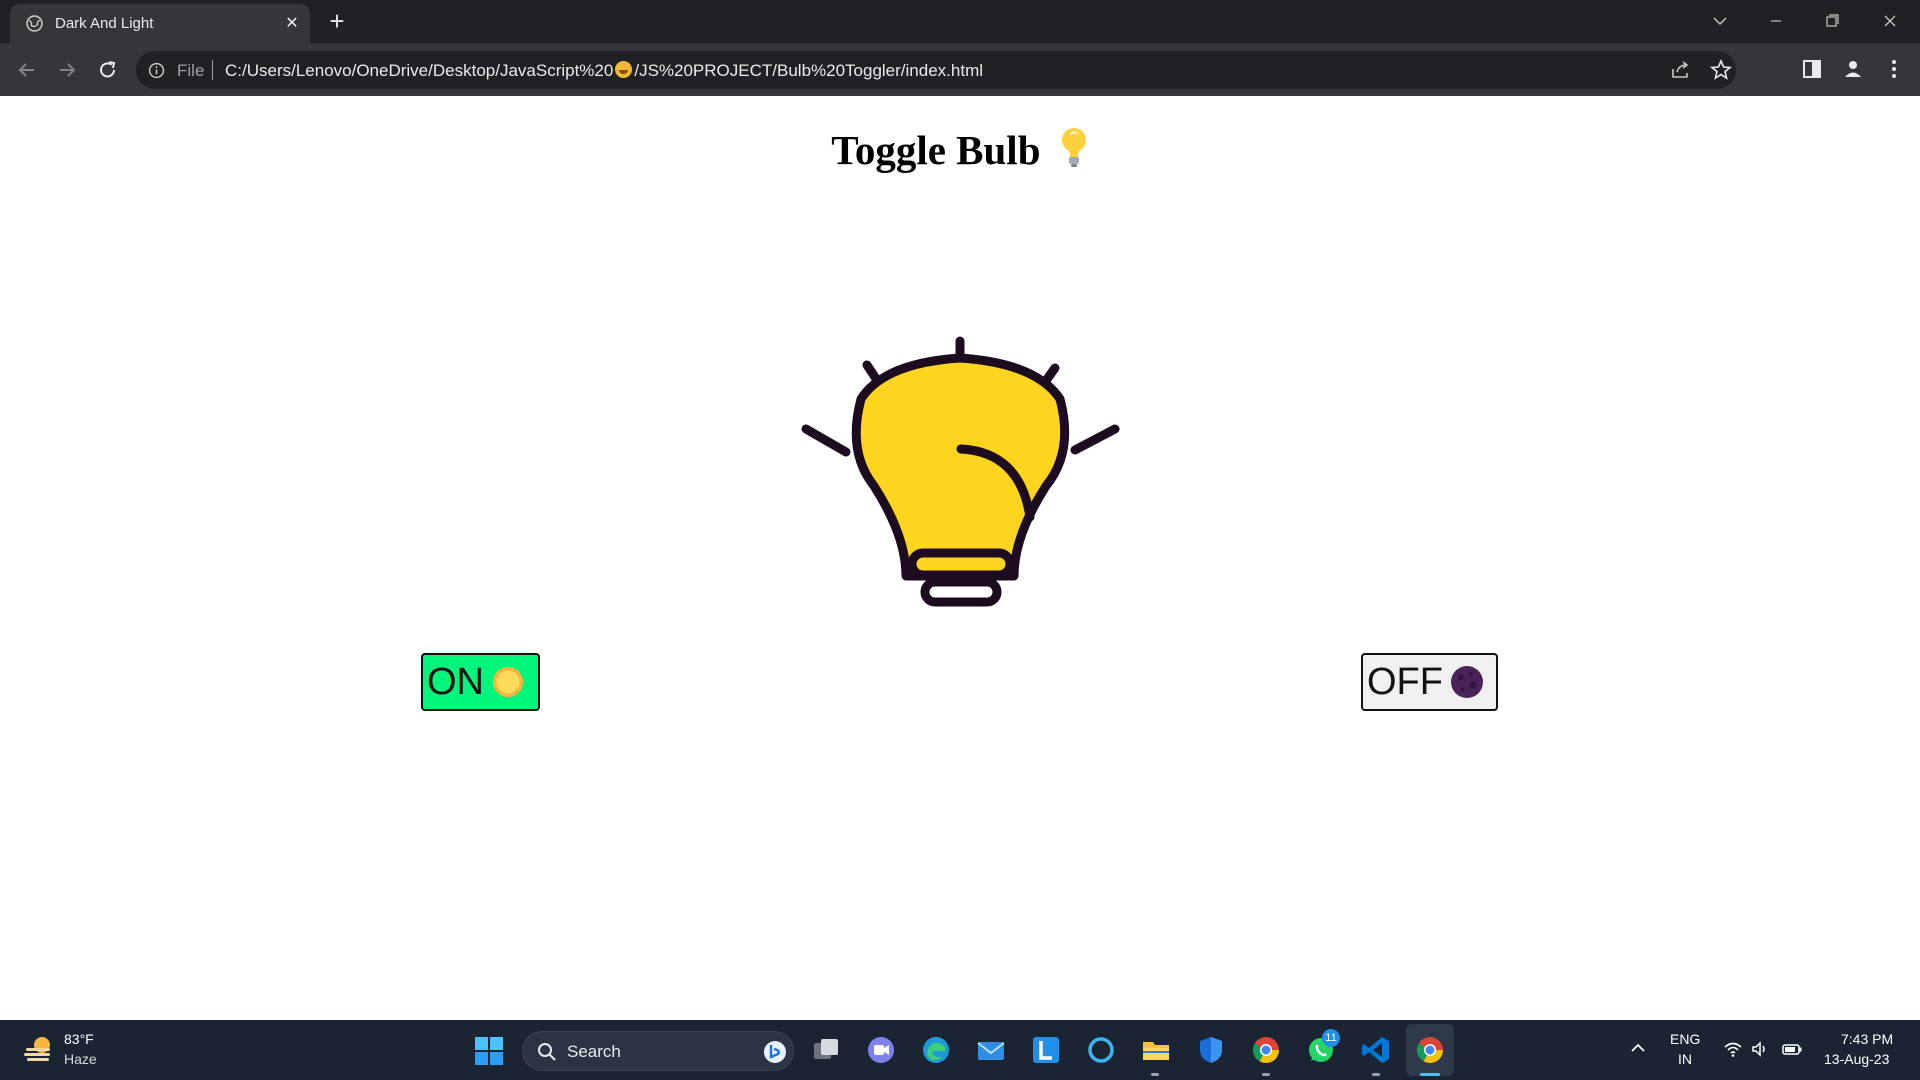 The width and height of the screenshot is (1920, 1080). I want to click on task-view-icon, so click(826, 1050).